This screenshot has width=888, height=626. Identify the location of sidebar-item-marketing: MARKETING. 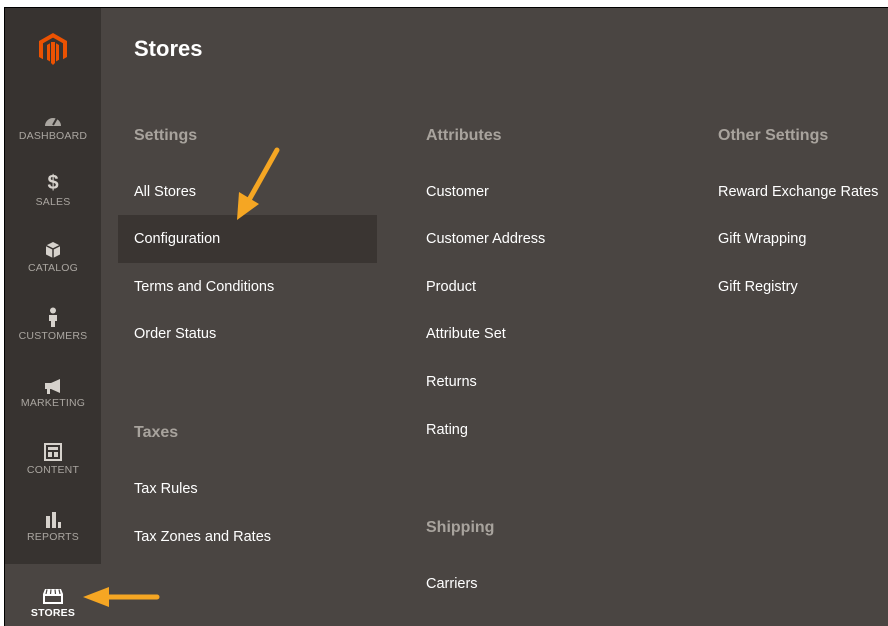
(53, 405).